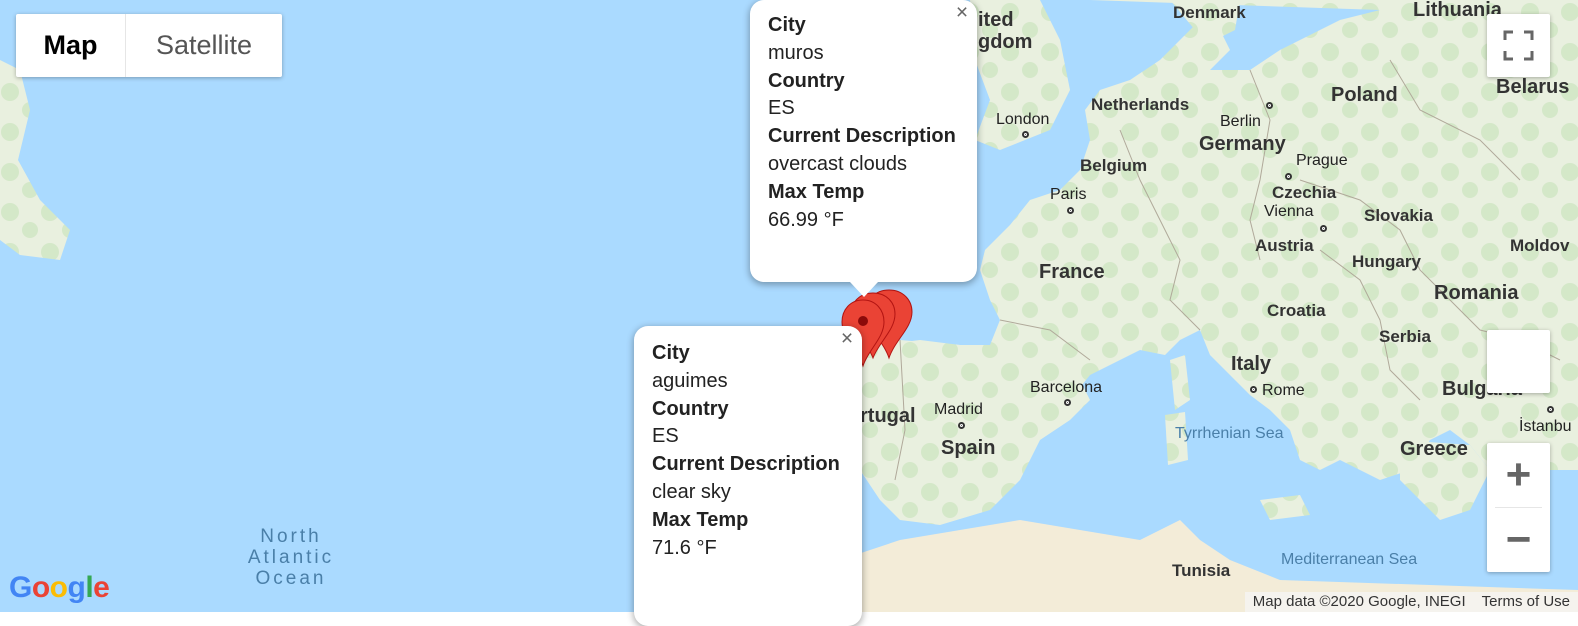 This screenshot has height=626, width=1578. I want to click on city-dot-madrid, so click(961, 425).